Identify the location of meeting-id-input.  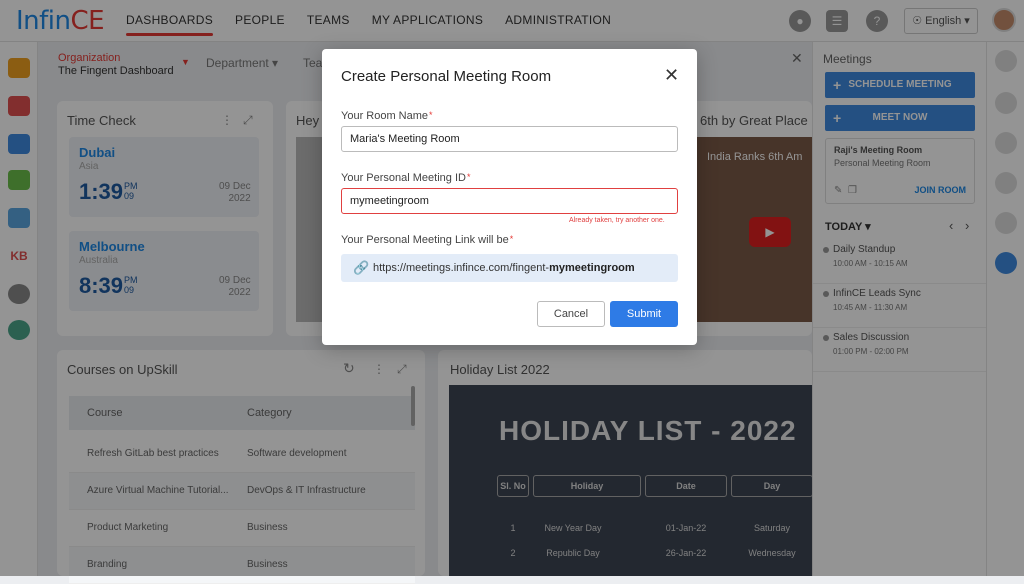
(509, 201).